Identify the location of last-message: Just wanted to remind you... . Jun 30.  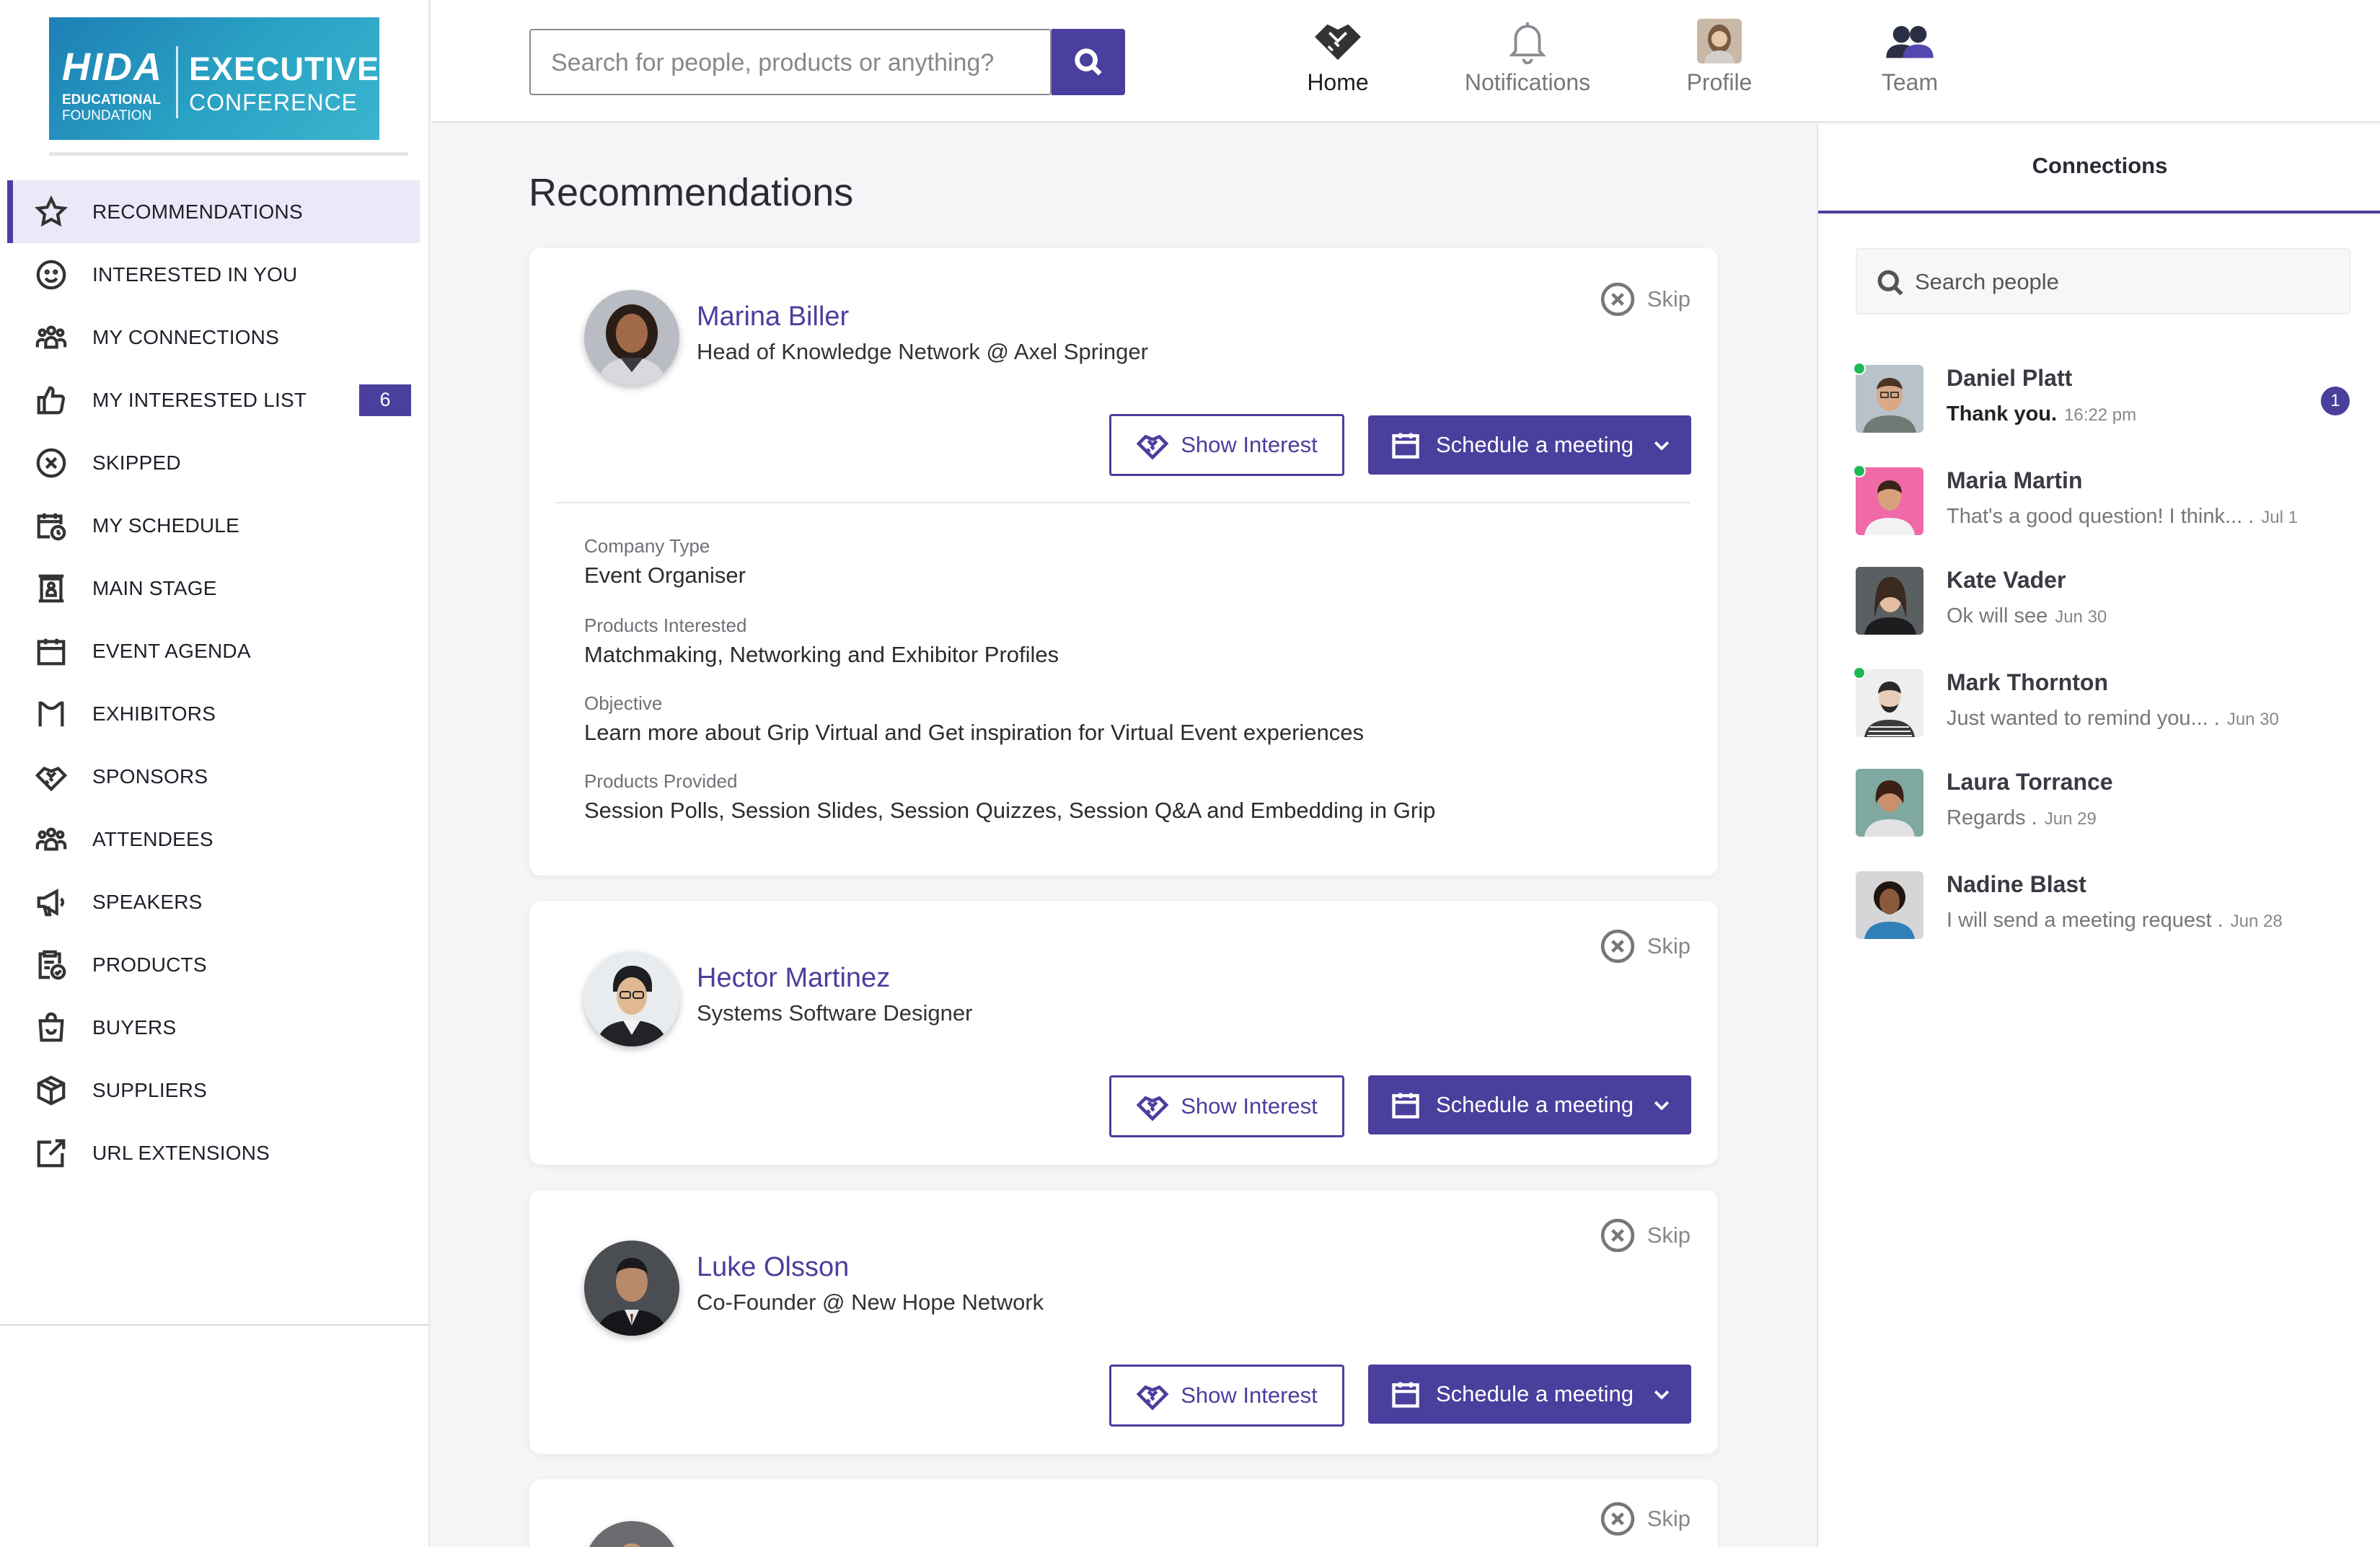
(2113, 719).